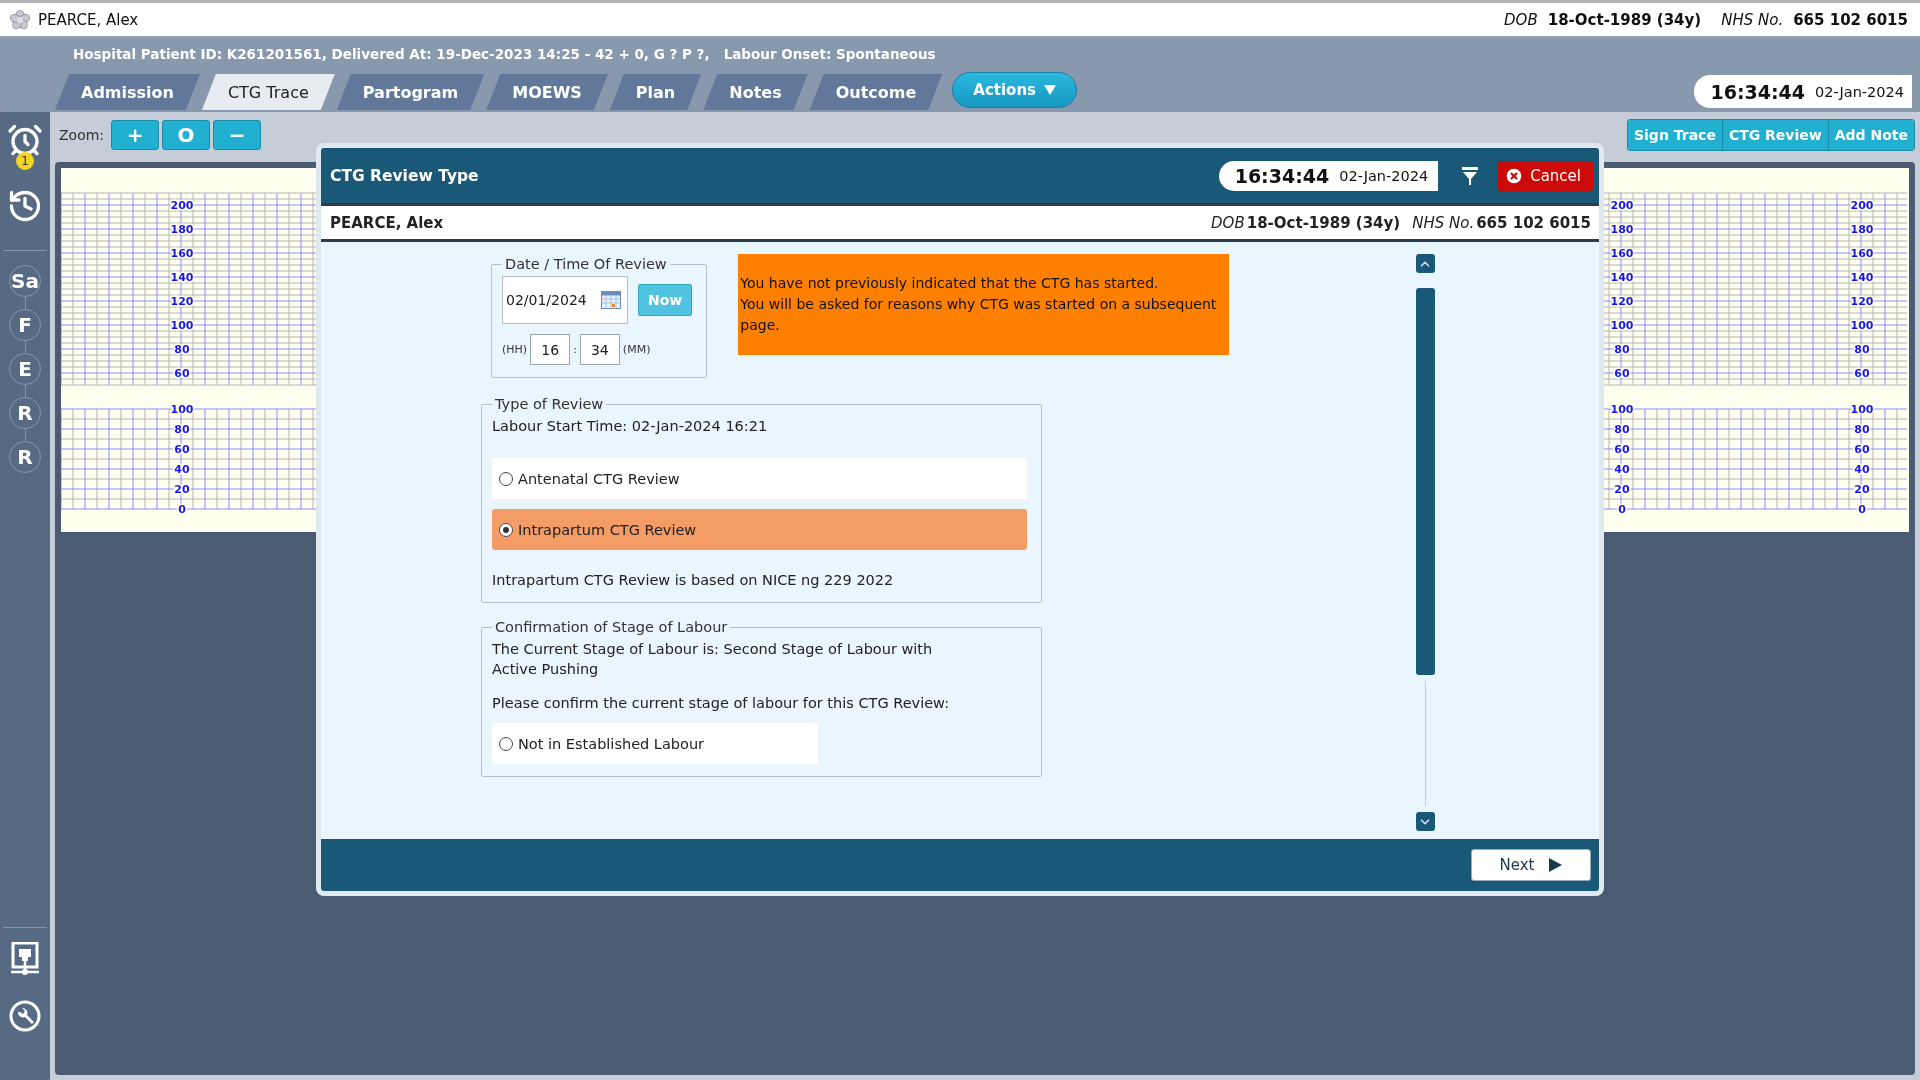 The height and width of the screenshot is (1080, 1920). What do you see at coordinates (1514, 175) in the screenshot?
I see `close-icon` at bounding box center [1514, 175].